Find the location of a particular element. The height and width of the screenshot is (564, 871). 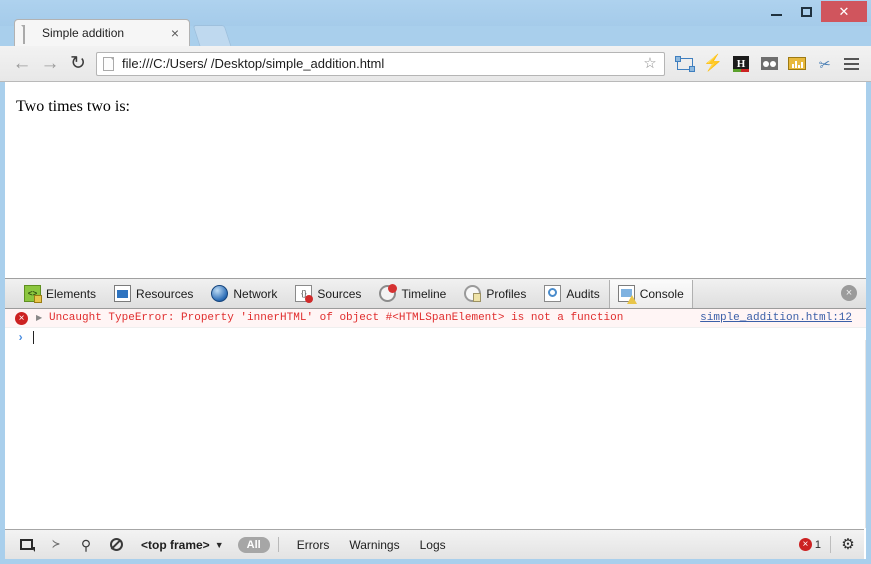

filter-logs: Logs is located at coordinates (433, 545).